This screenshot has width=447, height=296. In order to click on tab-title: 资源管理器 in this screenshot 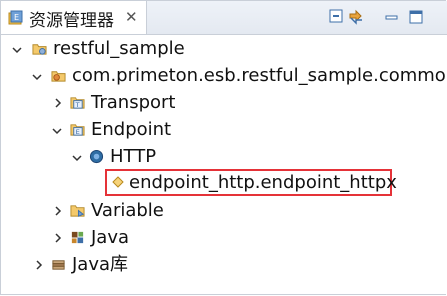, I will do `click(71, 21)`.